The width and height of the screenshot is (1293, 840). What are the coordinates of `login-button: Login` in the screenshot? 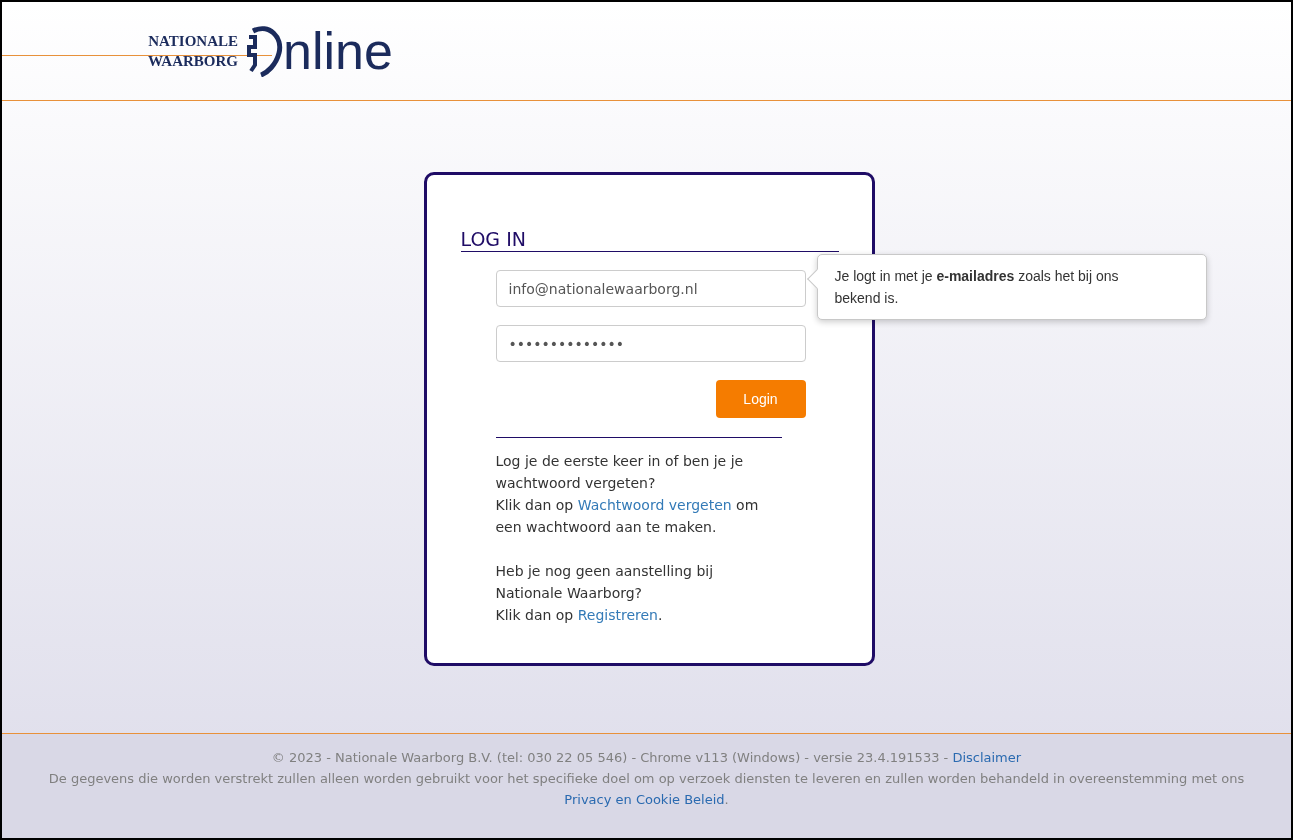 It's located at (760, 399).